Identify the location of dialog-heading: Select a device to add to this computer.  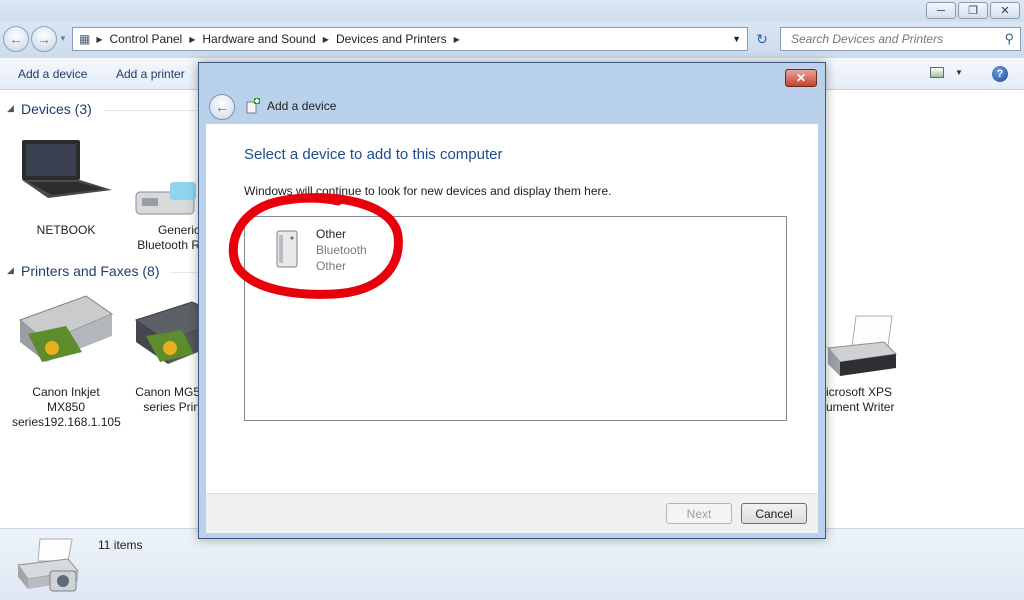
(373, 154).